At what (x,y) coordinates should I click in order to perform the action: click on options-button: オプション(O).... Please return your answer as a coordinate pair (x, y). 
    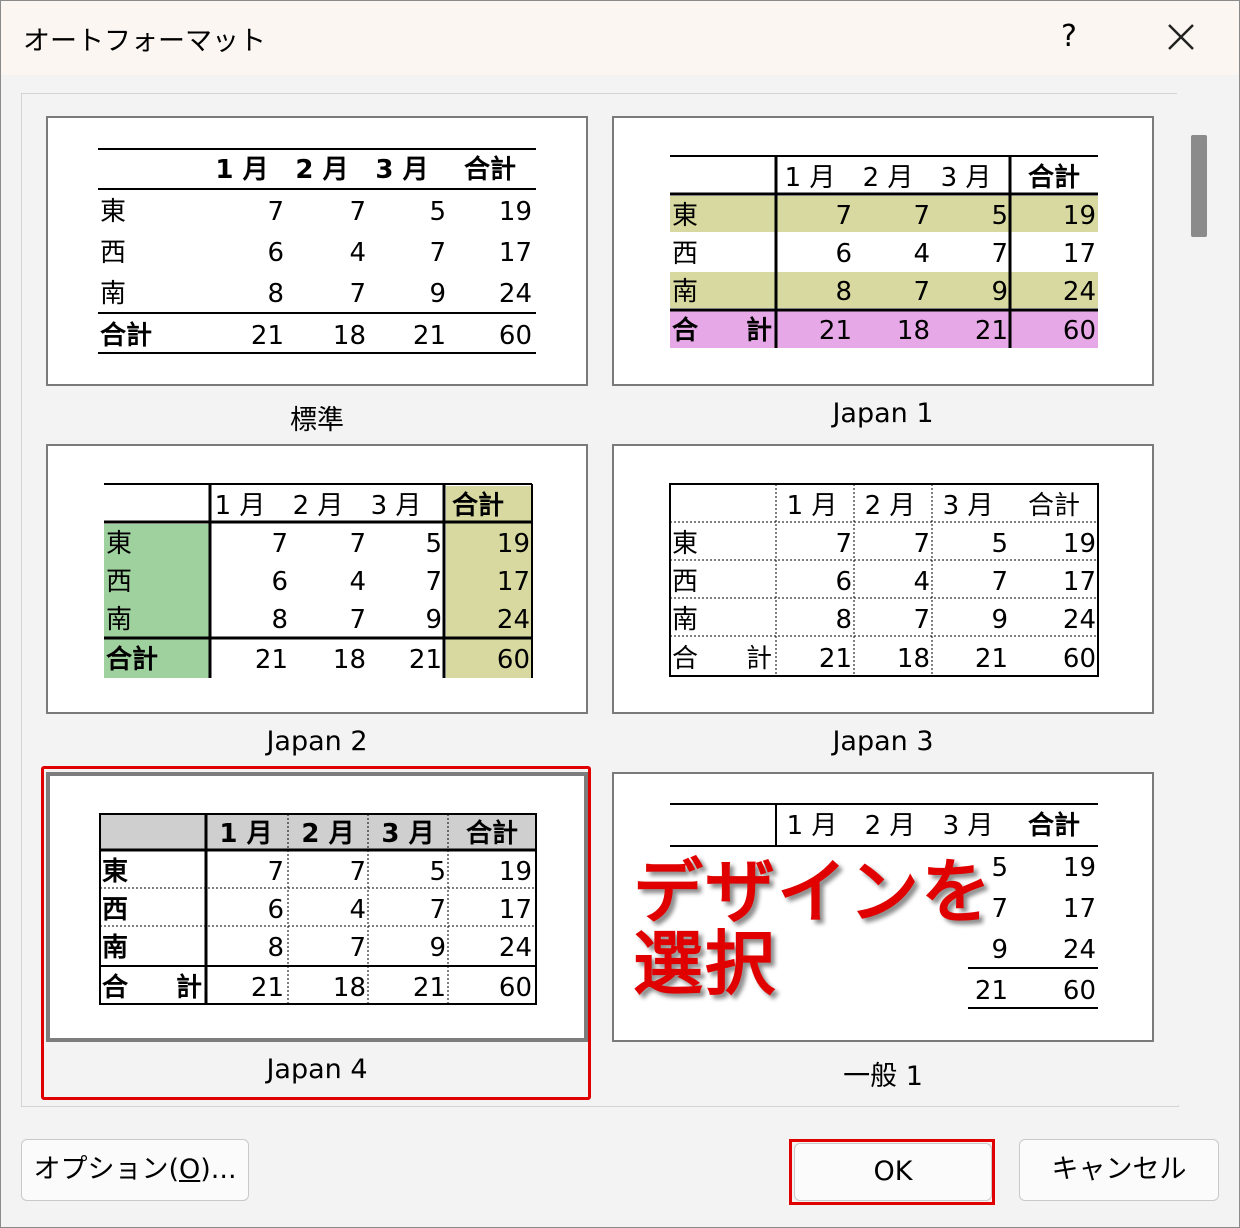
    Looking at the image, I should click on (135, 1170).